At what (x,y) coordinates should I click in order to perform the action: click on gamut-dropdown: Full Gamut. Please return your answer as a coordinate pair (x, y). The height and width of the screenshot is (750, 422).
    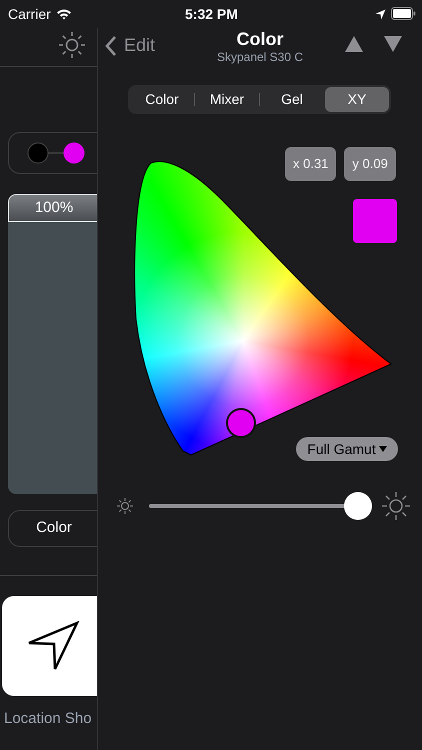
    Looking at the image, I should click on (347, 449).